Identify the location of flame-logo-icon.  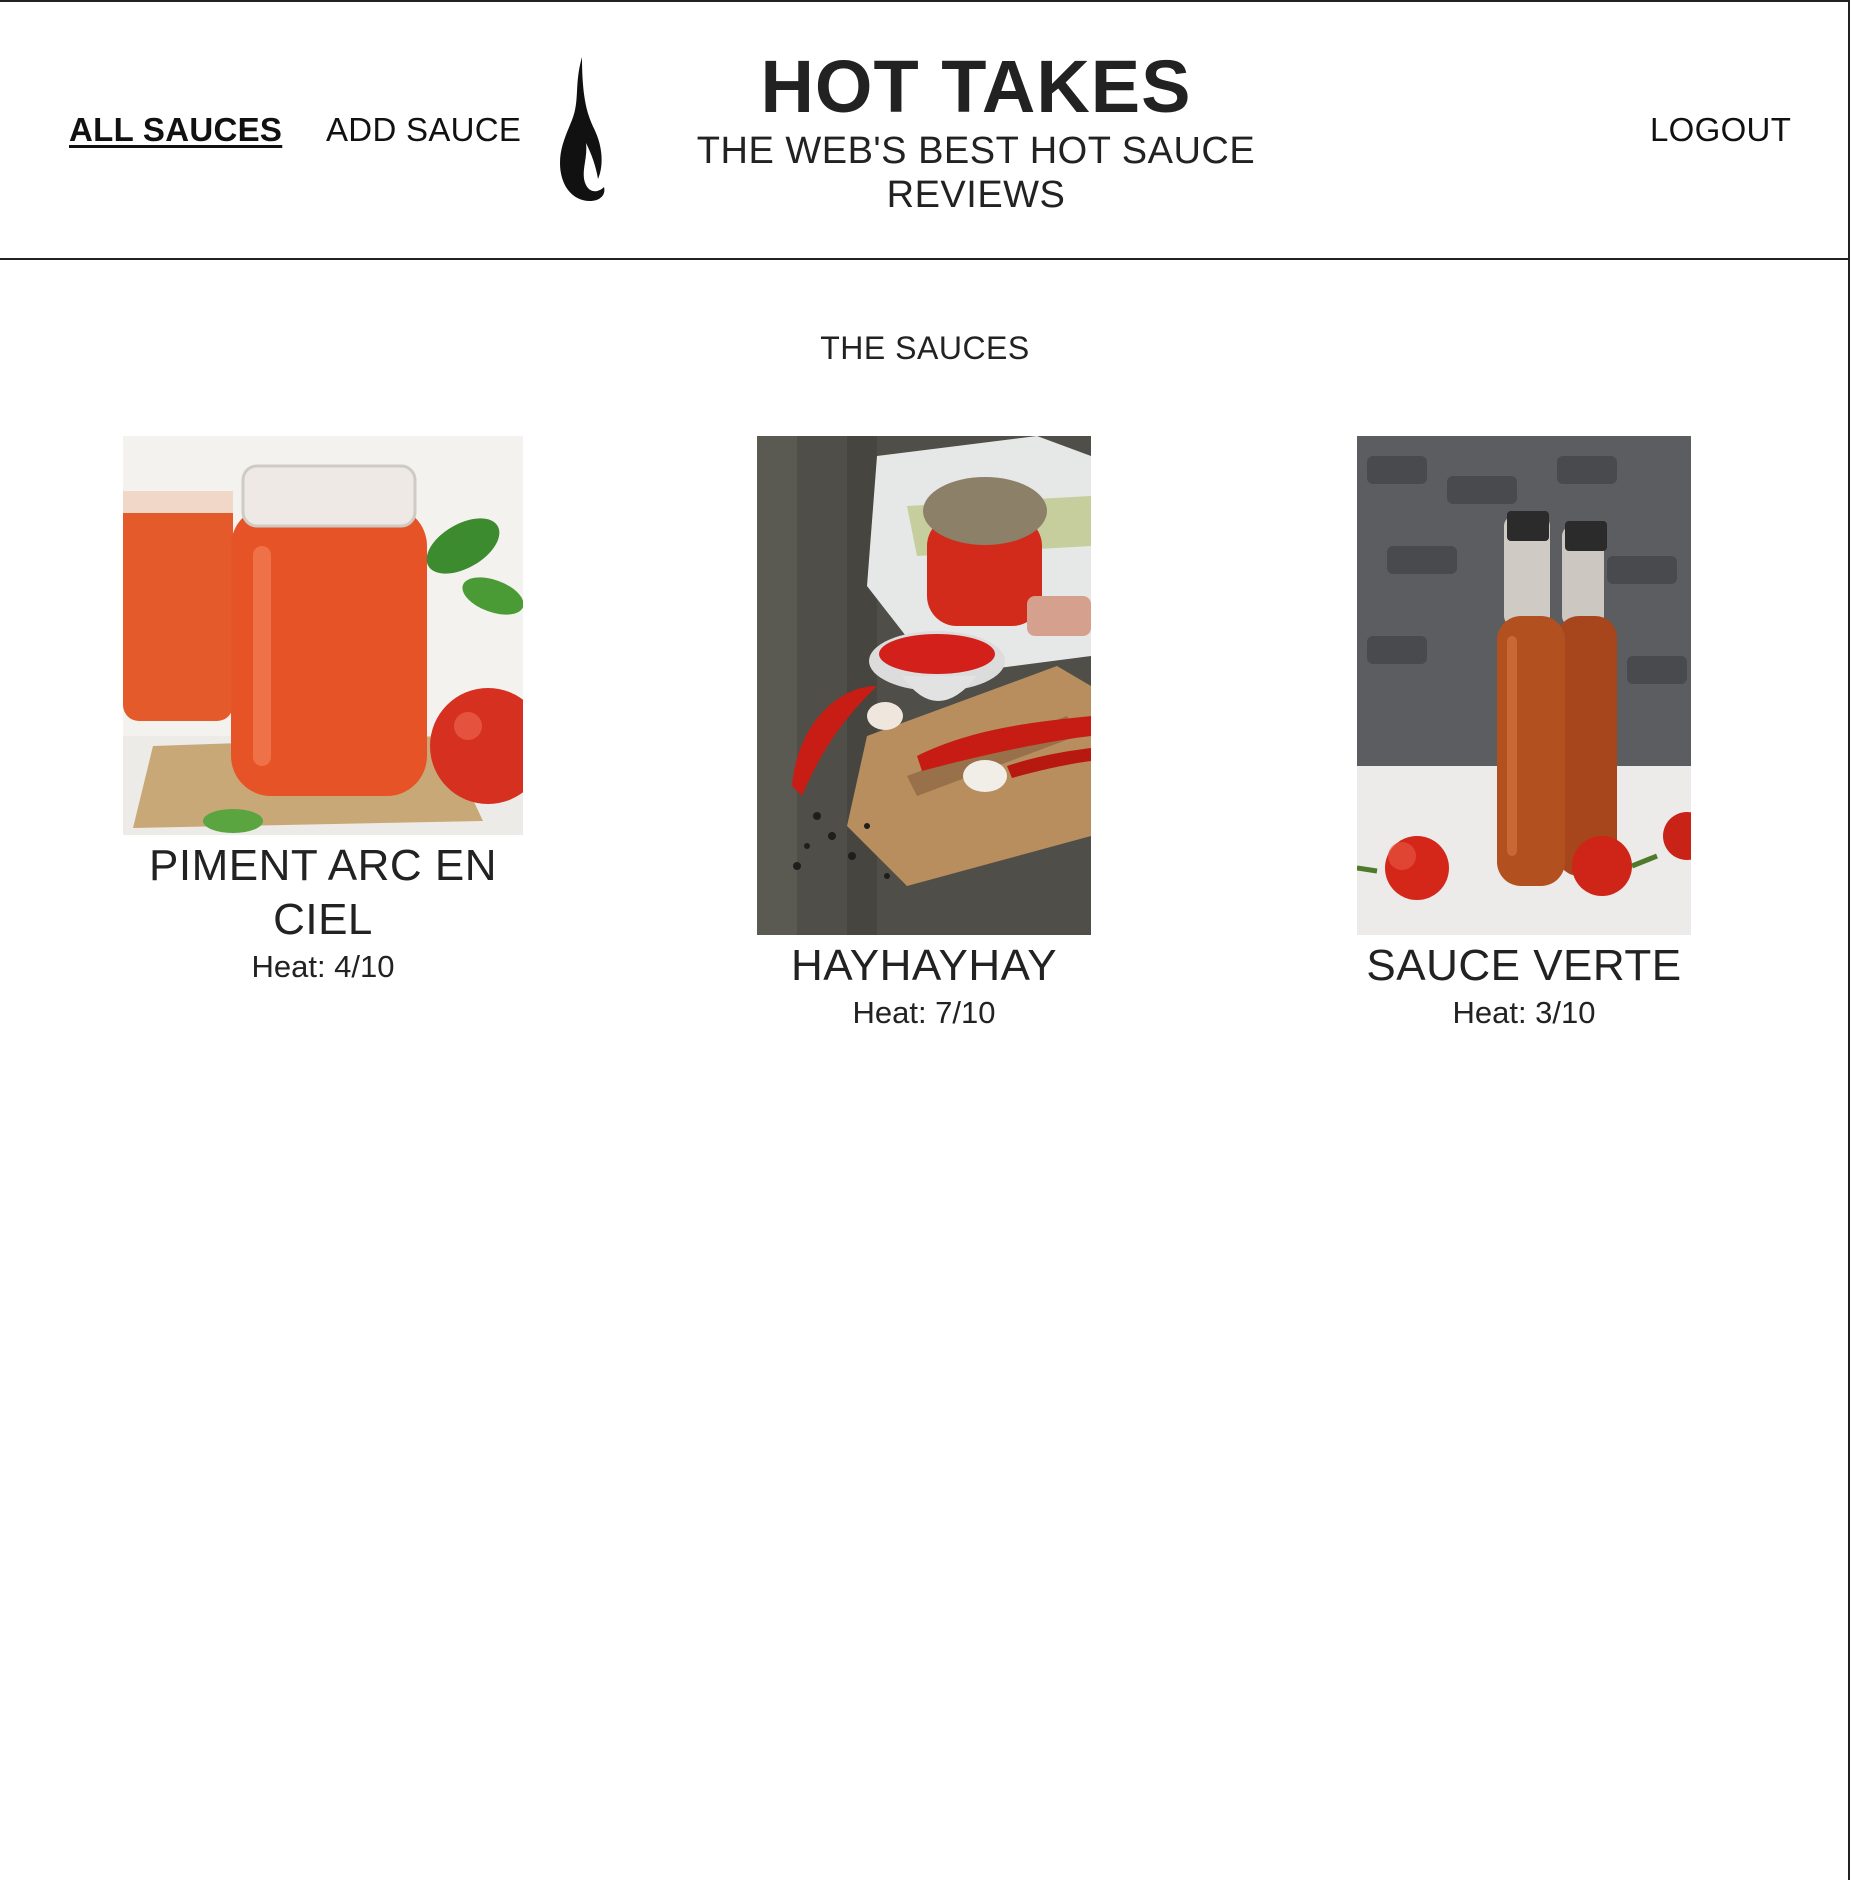
(582, 129).